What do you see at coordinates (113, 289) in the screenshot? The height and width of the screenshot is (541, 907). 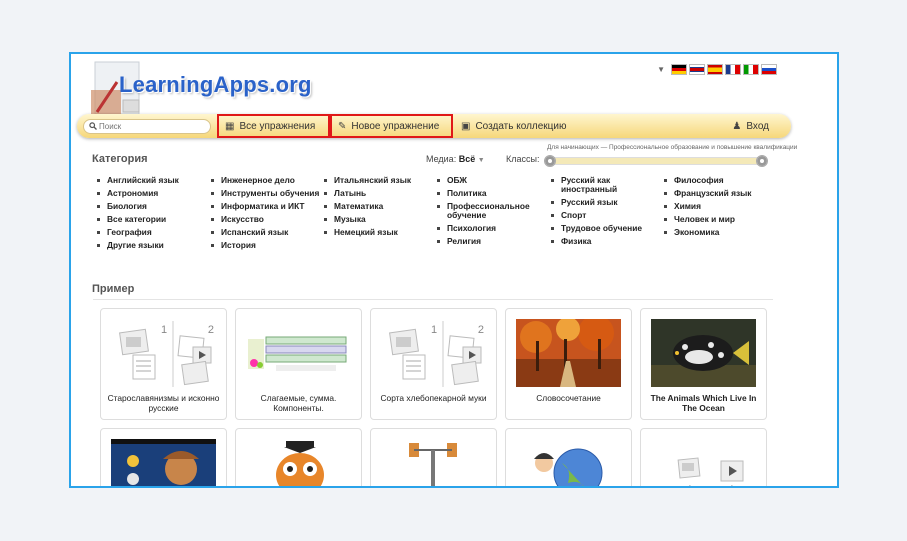 I see `examples-title: Пример` at bounding box center [113, 289].